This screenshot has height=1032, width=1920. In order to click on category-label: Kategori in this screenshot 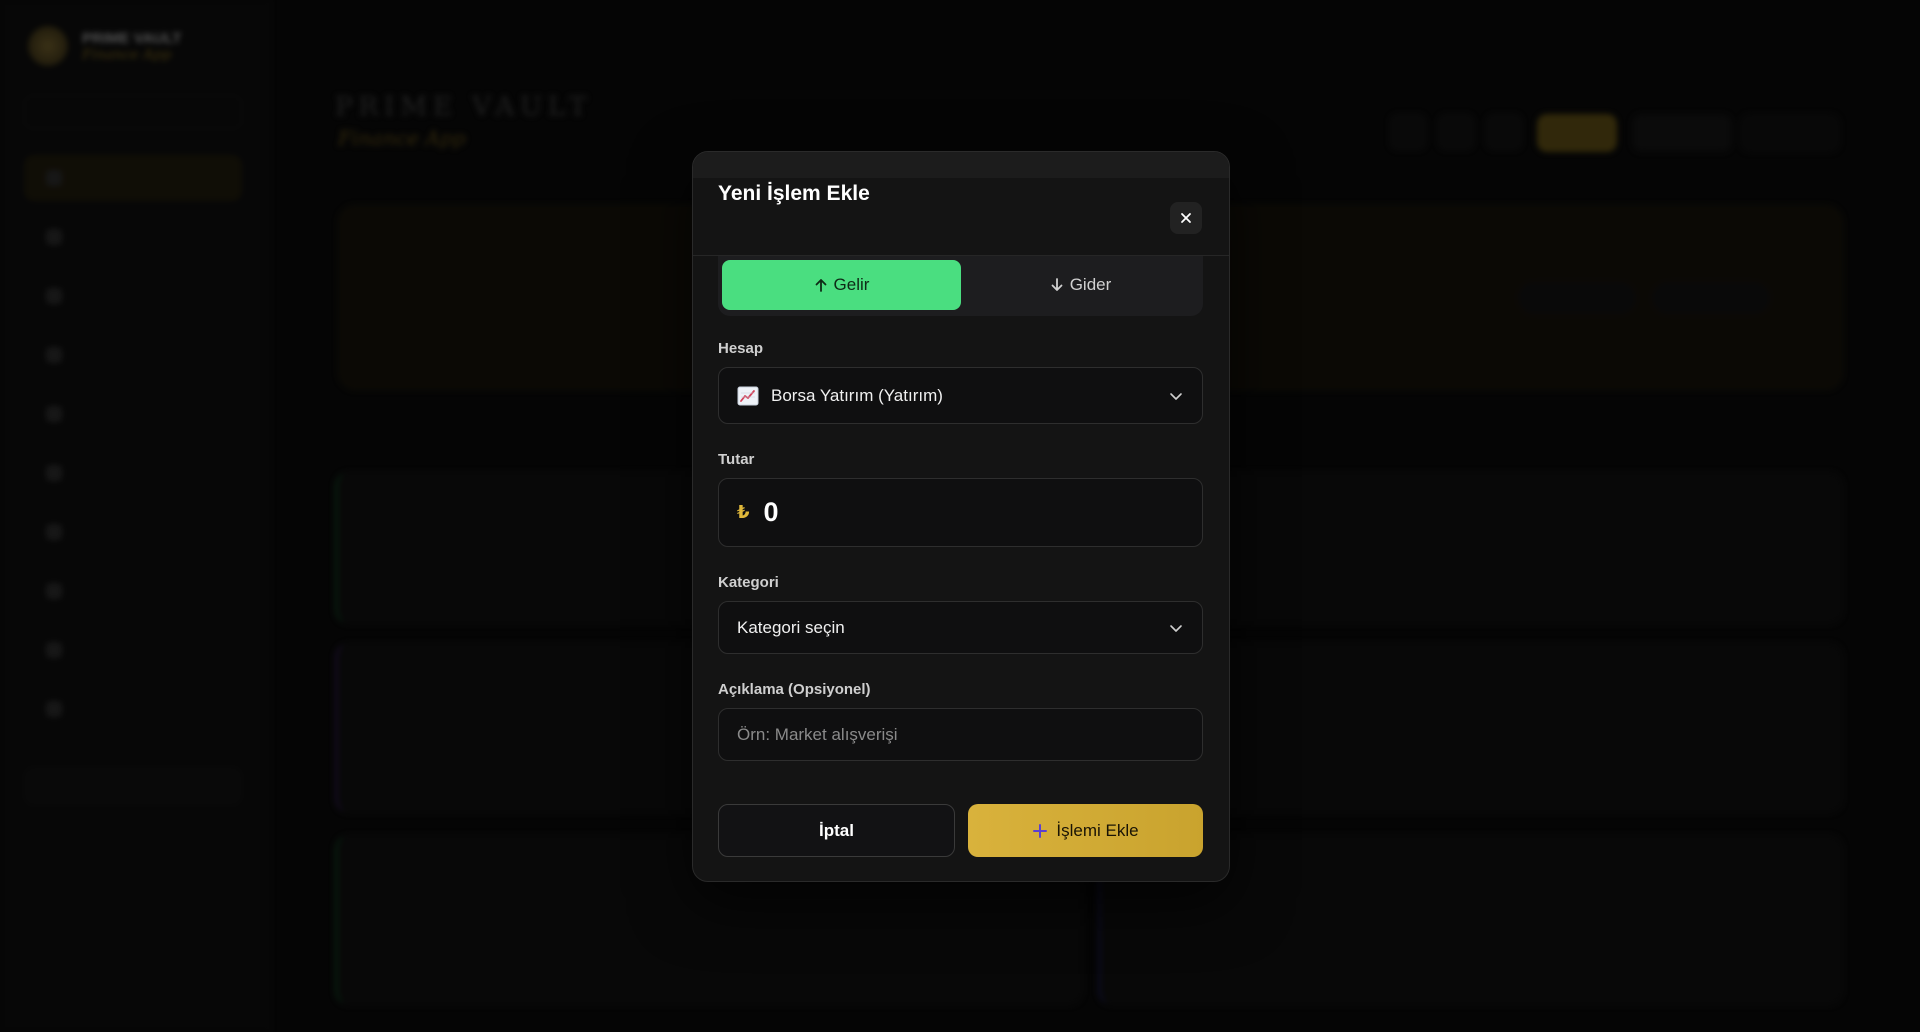, I will do `click(748, 582)`.